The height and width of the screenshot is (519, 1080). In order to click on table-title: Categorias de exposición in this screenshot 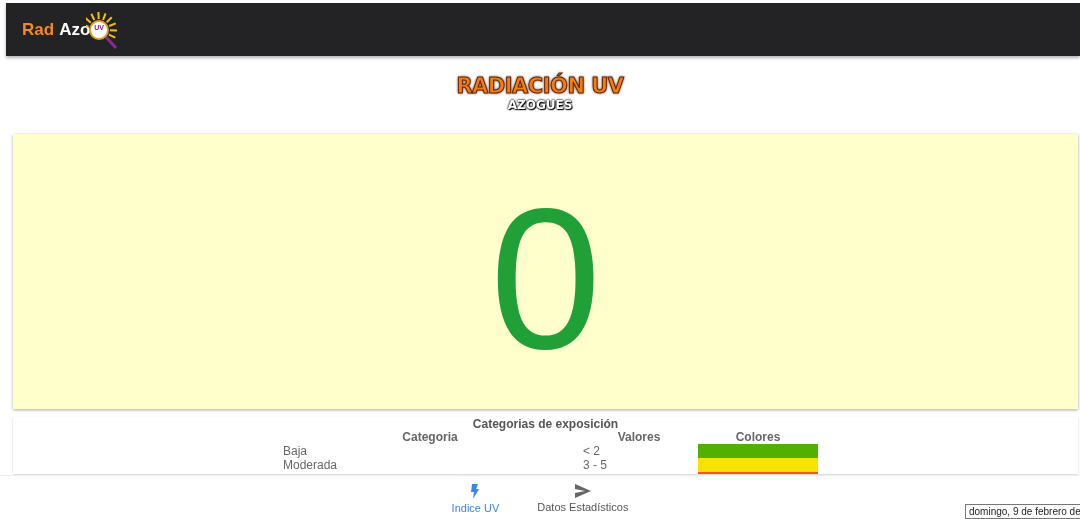, I will do `click(545, 424)`.